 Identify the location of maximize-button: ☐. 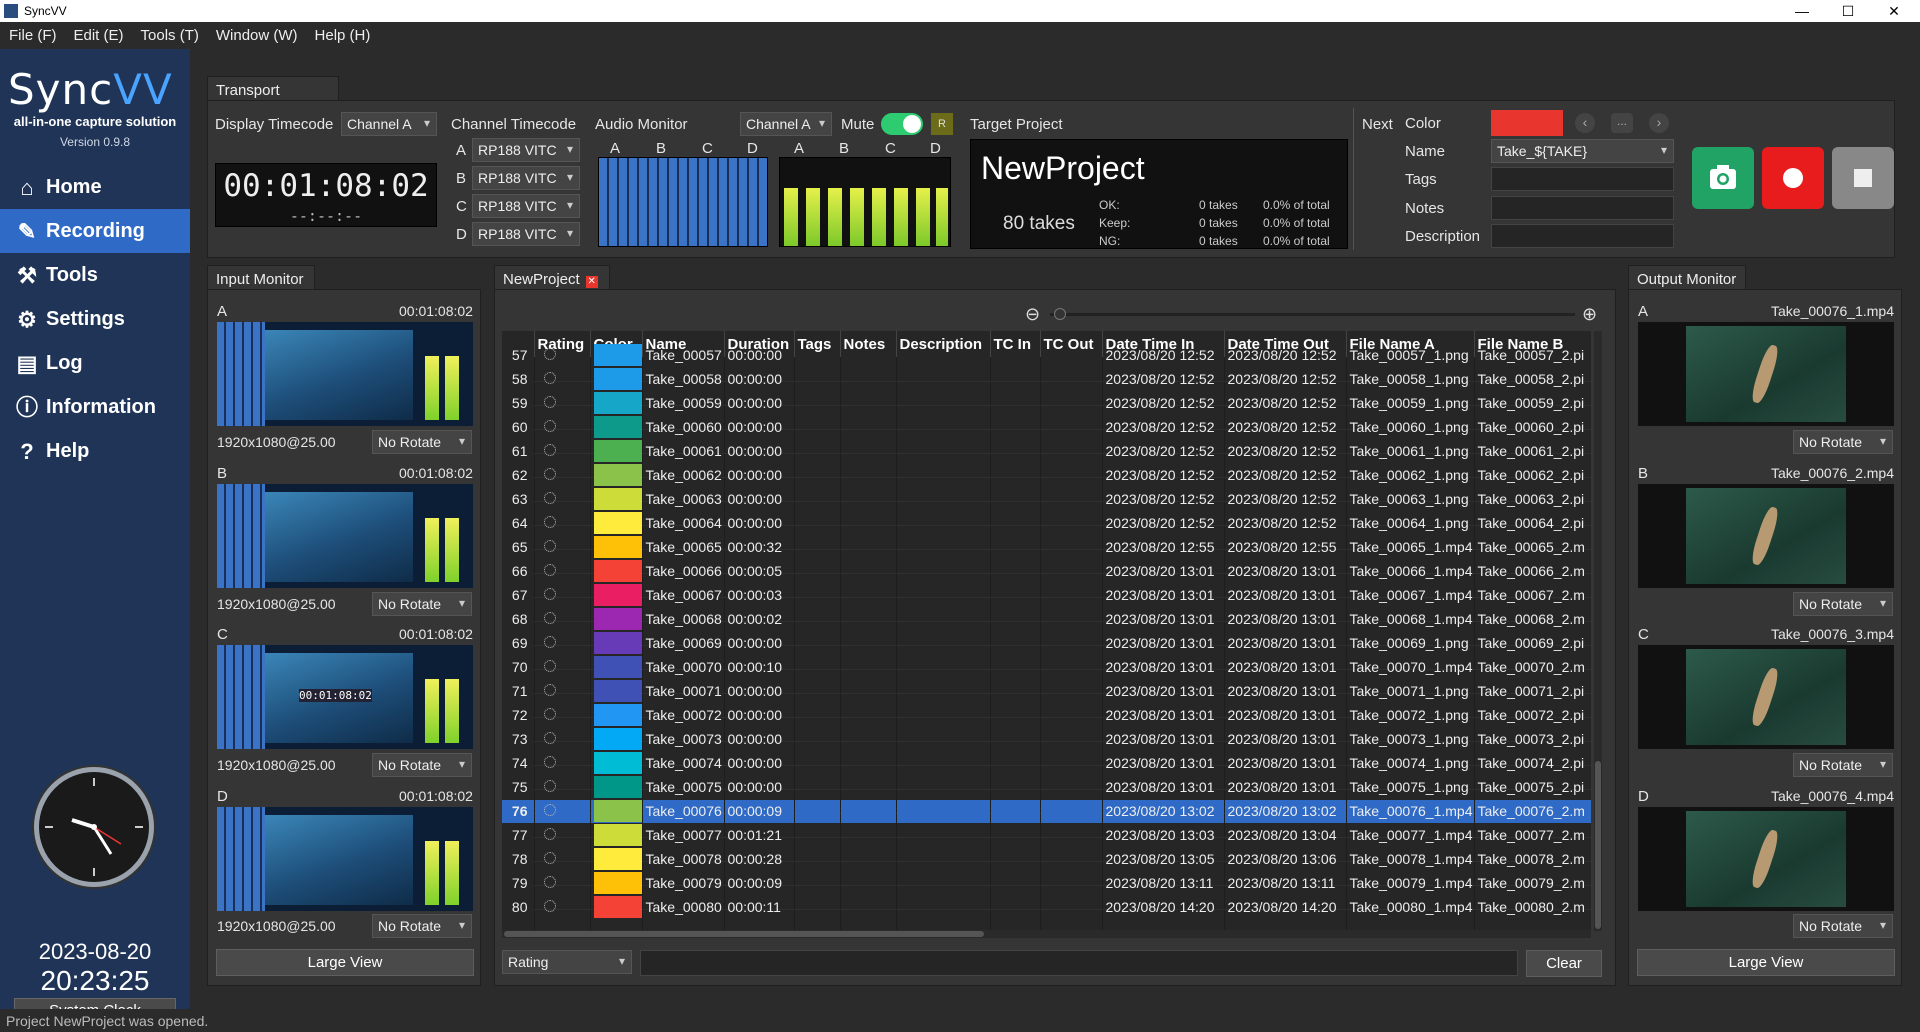
(1848, 11).